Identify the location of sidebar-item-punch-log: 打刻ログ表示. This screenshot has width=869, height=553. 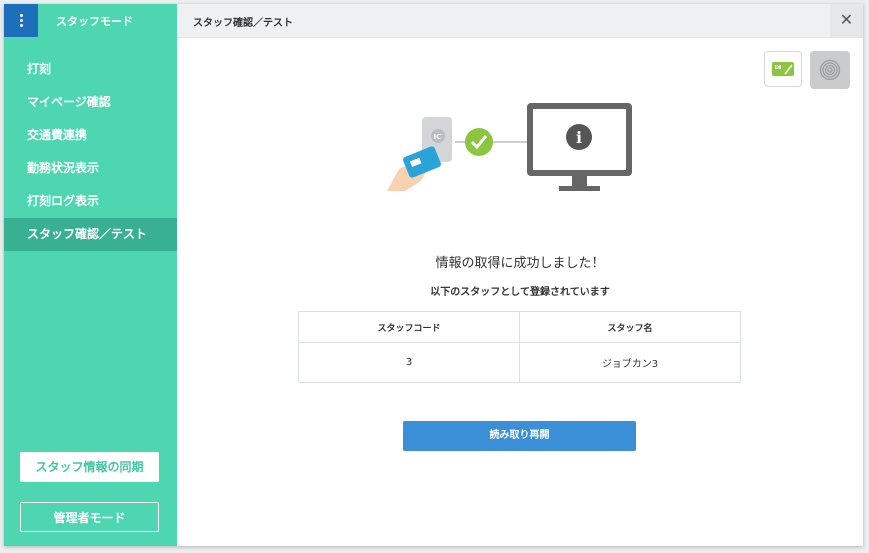
(90, 201).